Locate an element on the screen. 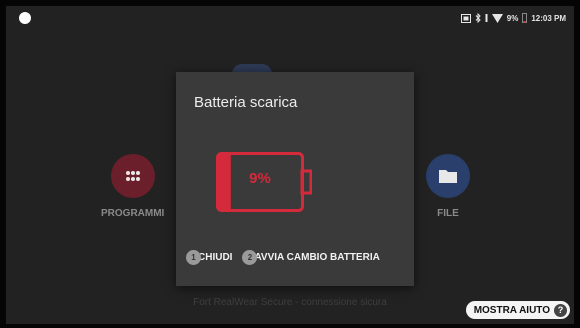  app-file: FILE is located at coordinates (448, 186).